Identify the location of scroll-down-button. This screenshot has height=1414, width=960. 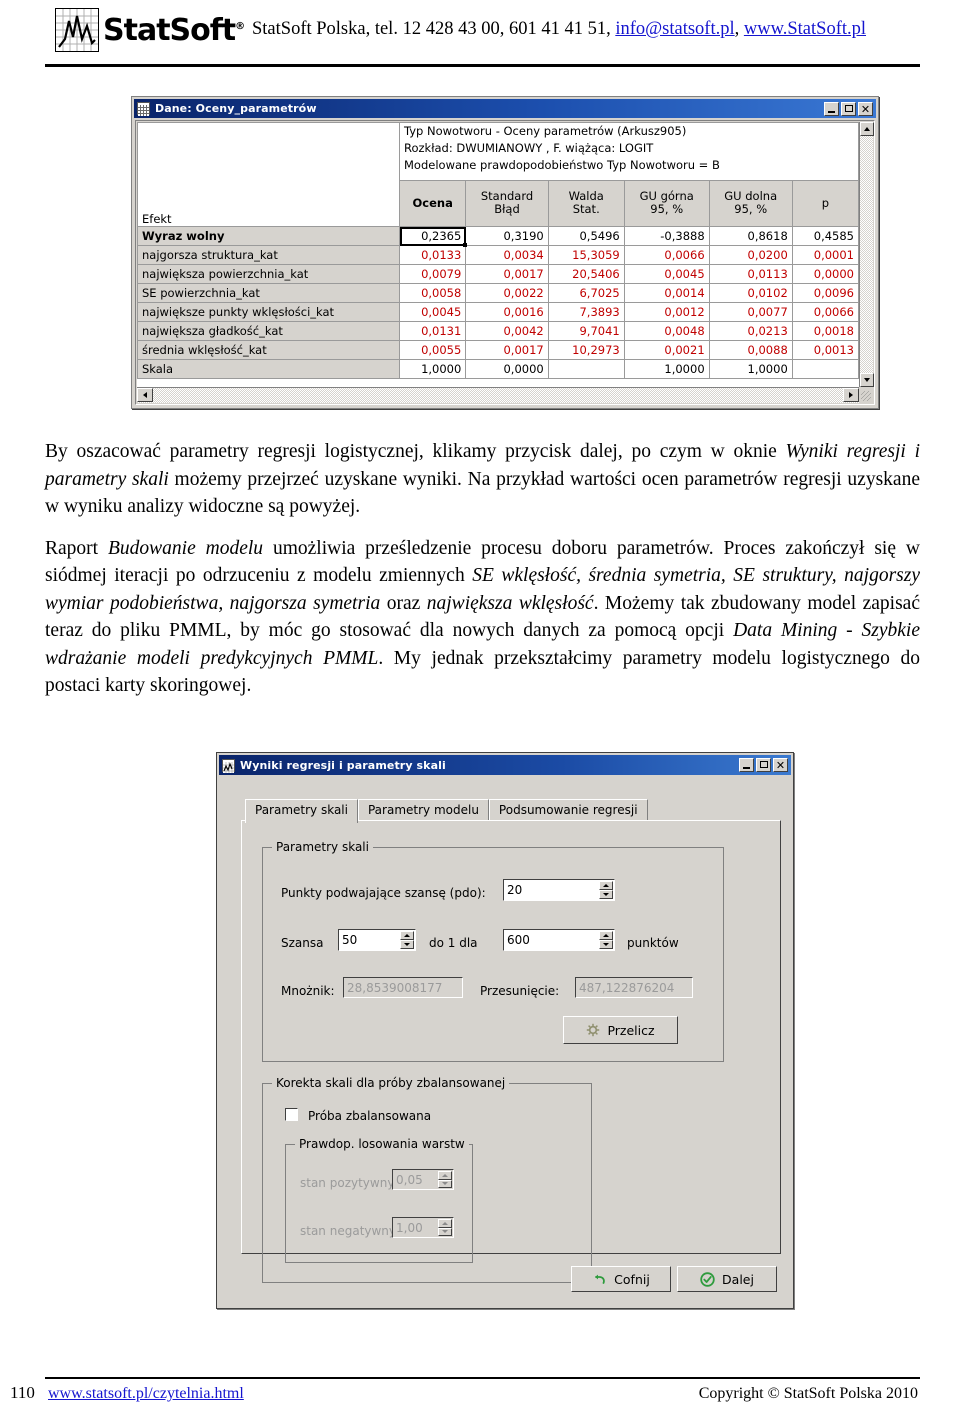
(867, 380).